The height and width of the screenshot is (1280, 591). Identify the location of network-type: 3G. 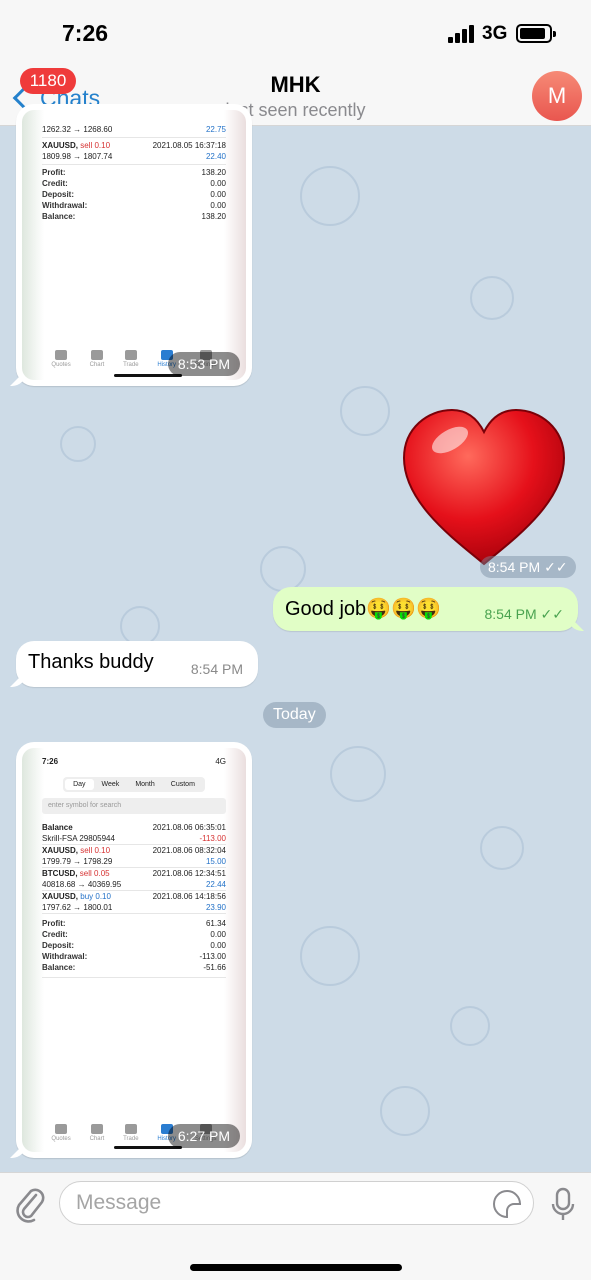
(495, 33).